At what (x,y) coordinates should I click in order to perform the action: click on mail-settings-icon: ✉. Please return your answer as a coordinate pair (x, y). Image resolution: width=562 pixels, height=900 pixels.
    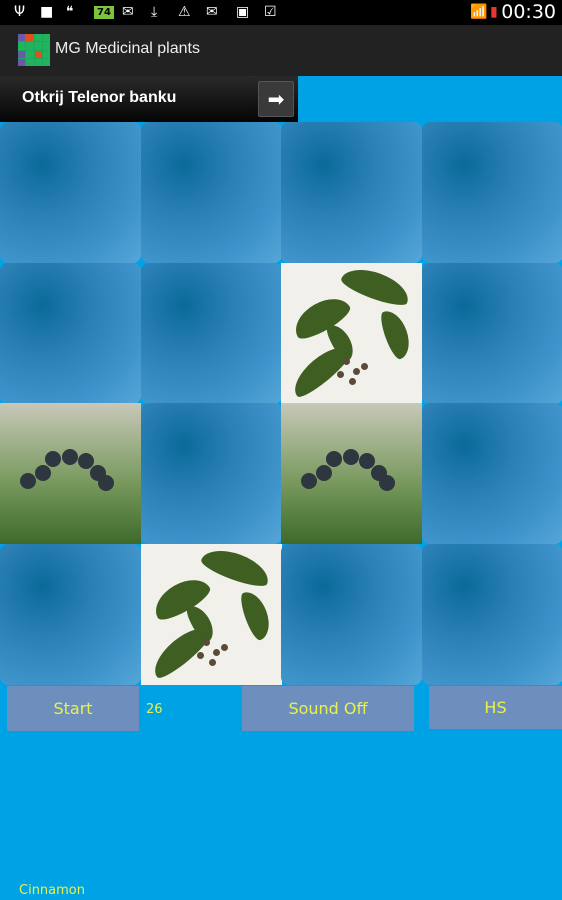
    Looking at the image, I should click on (212, 12).